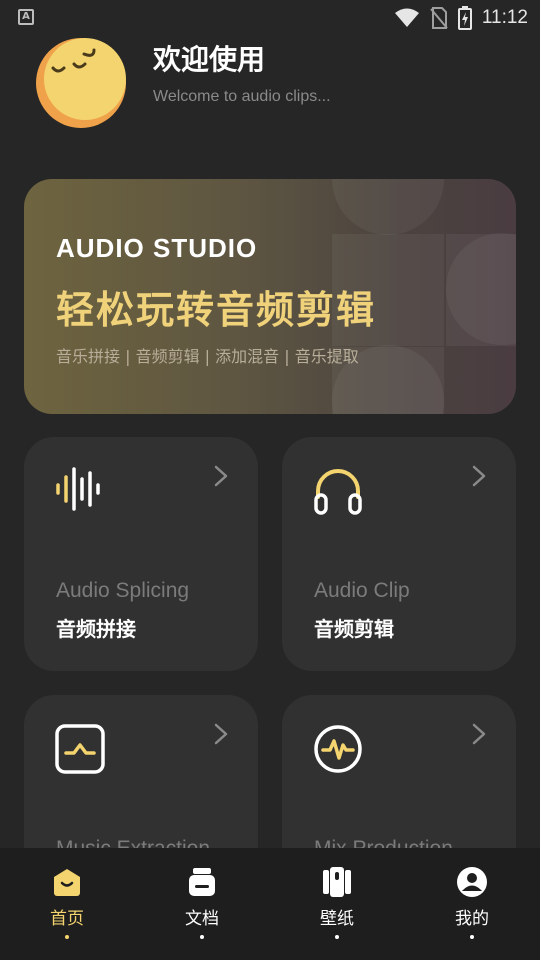 The height and width of the screenshot is (960, 540). I want to click on pulse-icon, so click(338, 749).